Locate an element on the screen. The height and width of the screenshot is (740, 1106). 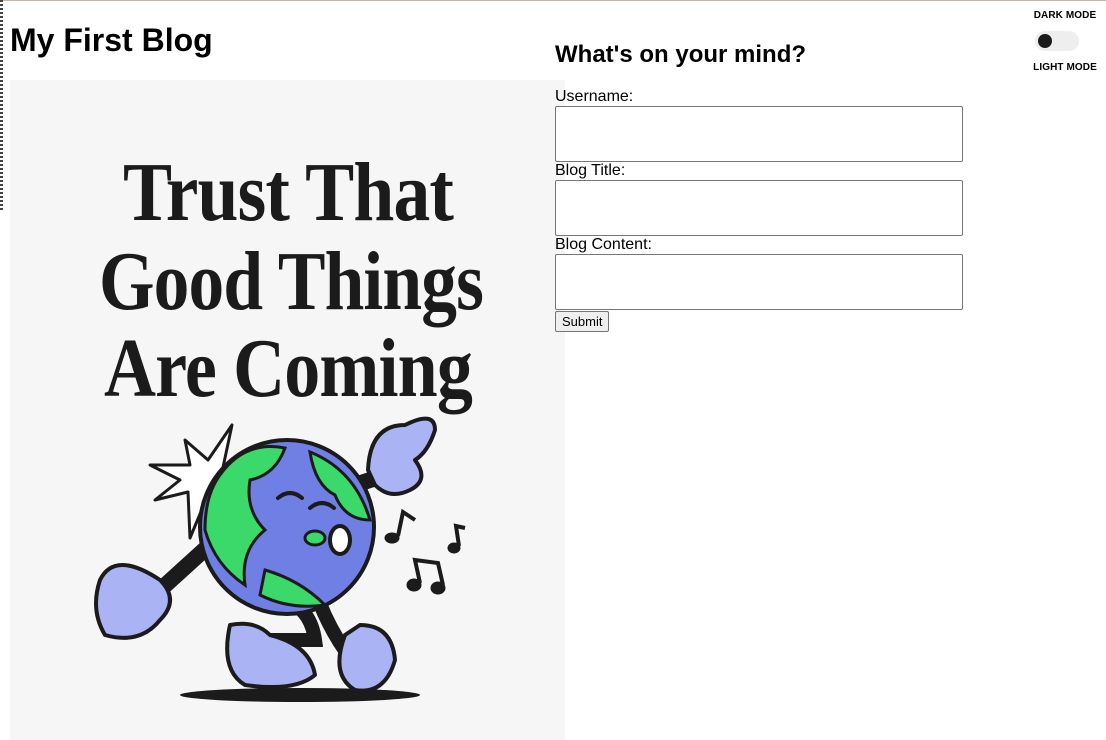
right-shoe is located at coordinates (367, 658).